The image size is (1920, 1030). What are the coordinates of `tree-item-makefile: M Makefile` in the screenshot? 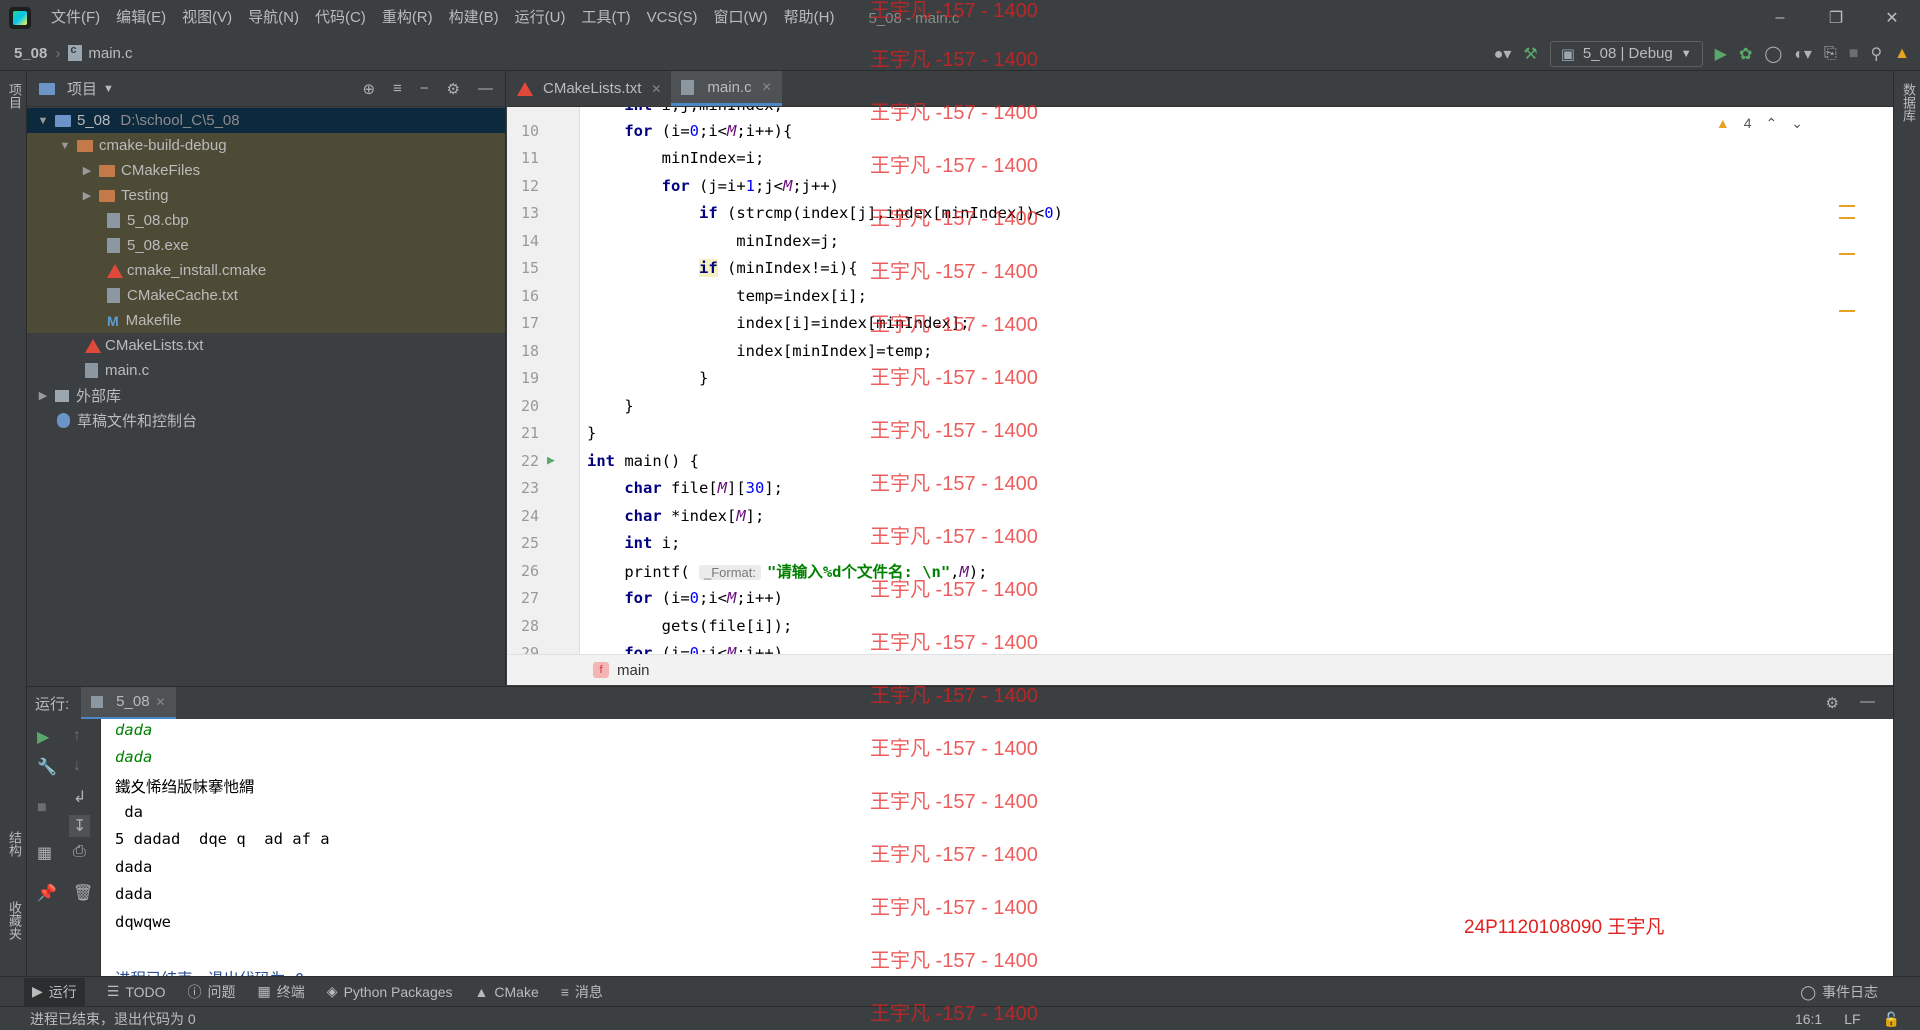 It's located at (266, 320).